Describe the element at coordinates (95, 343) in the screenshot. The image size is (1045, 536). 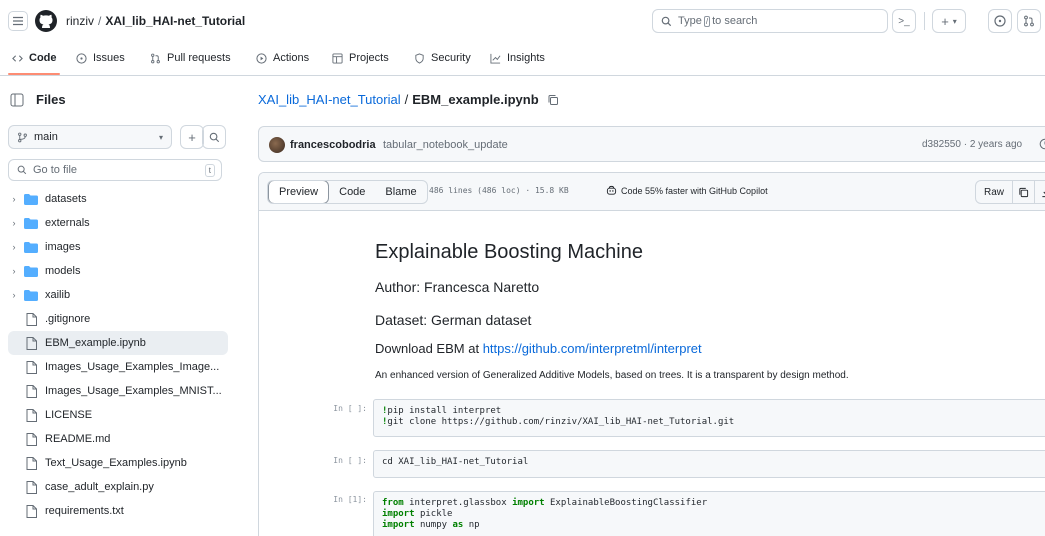
I see `tree-item-label: EBM_example.ipynb` at that location.